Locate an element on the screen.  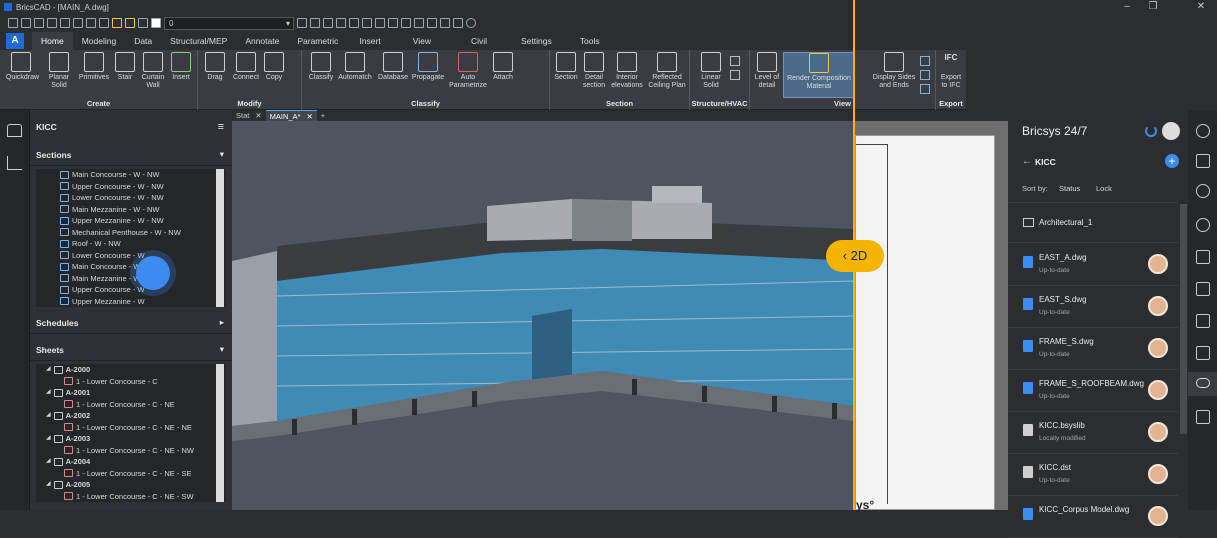
plot-icon is located at coordinates (78, 23).